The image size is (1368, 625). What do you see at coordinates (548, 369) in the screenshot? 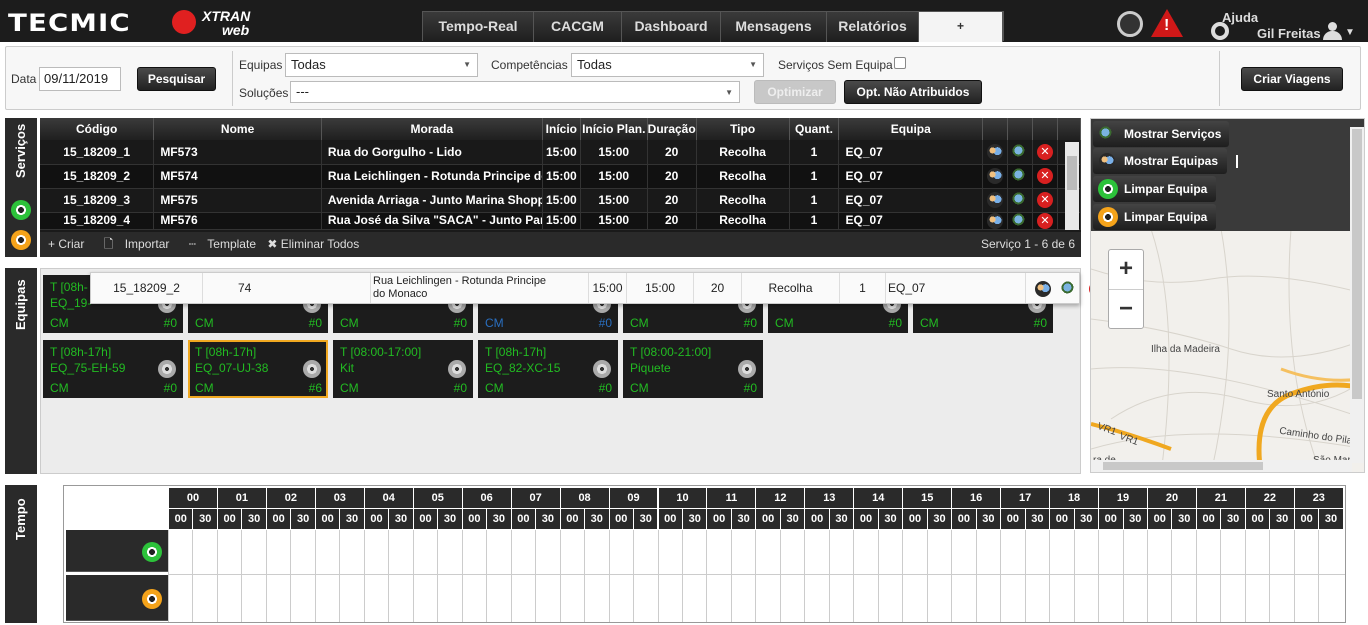
I see `team-card: T [08h-17h] EQ_82-XC-15 CM #0` at bounding box center [548, 369].